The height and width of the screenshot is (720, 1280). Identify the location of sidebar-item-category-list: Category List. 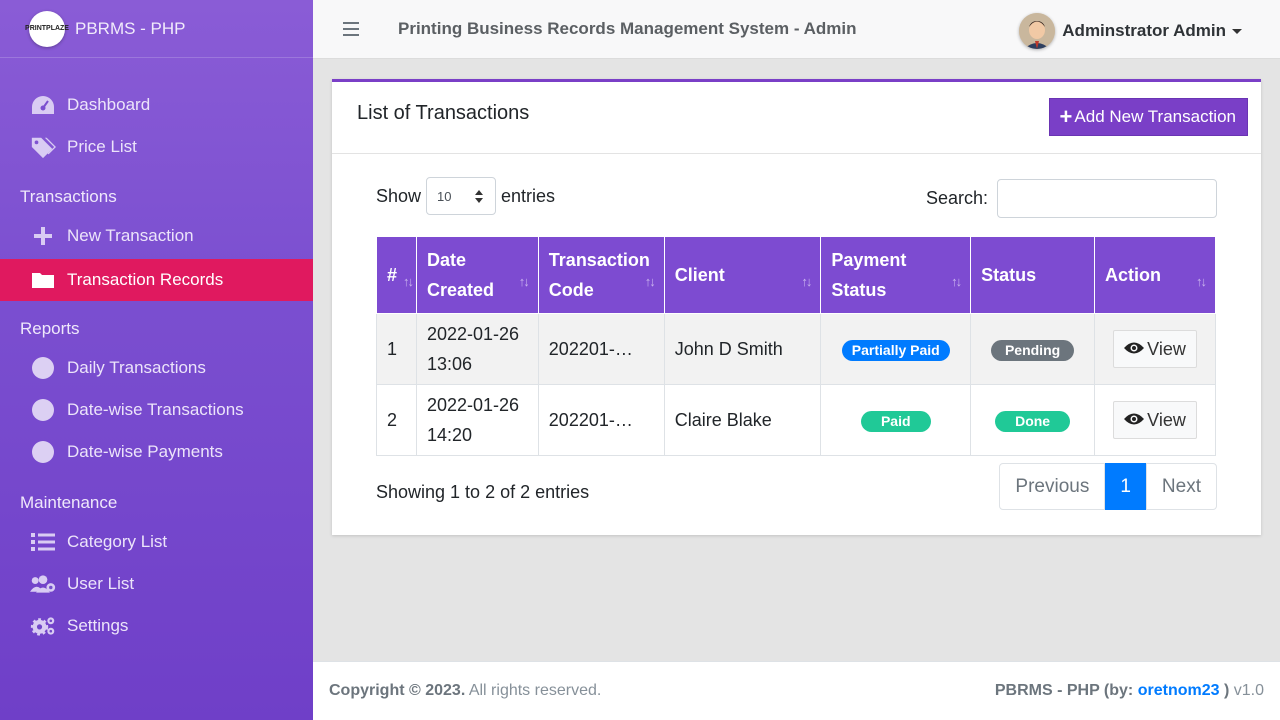
(156, 542).